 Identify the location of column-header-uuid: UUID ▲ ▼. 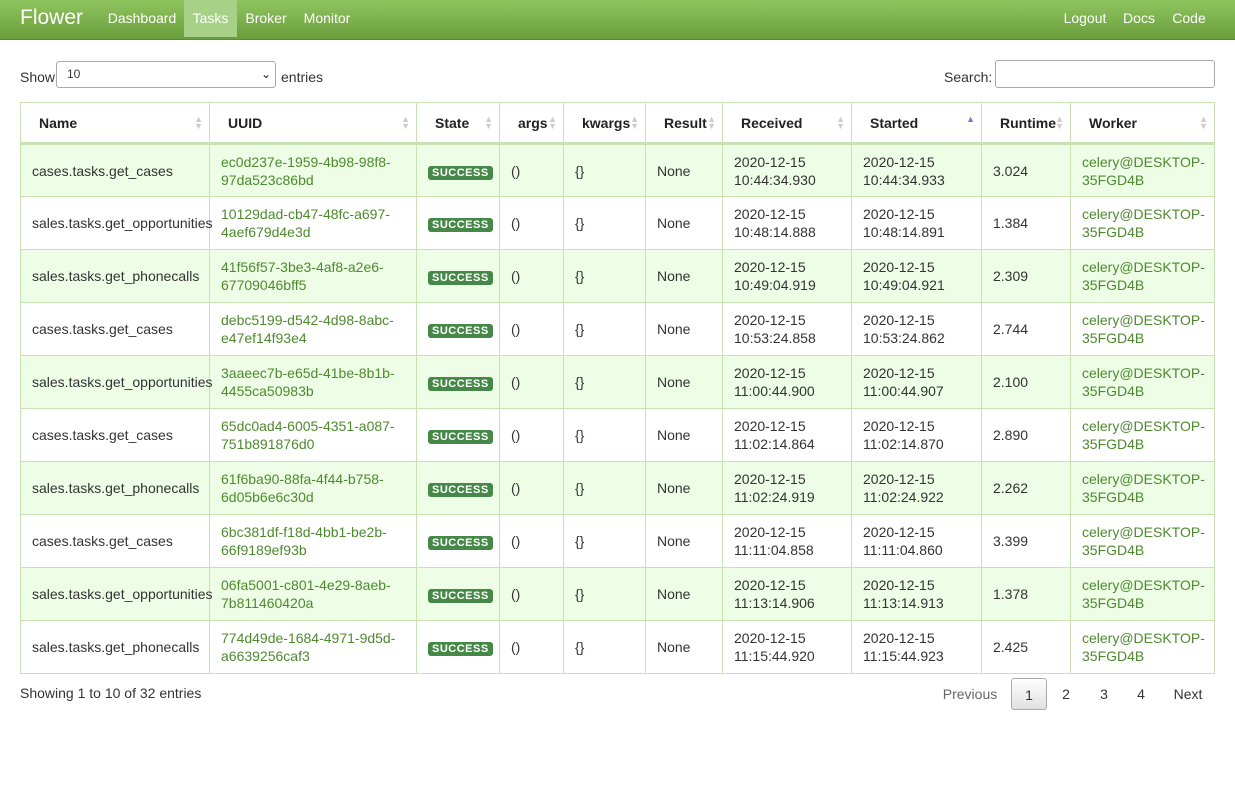
(313, 123).